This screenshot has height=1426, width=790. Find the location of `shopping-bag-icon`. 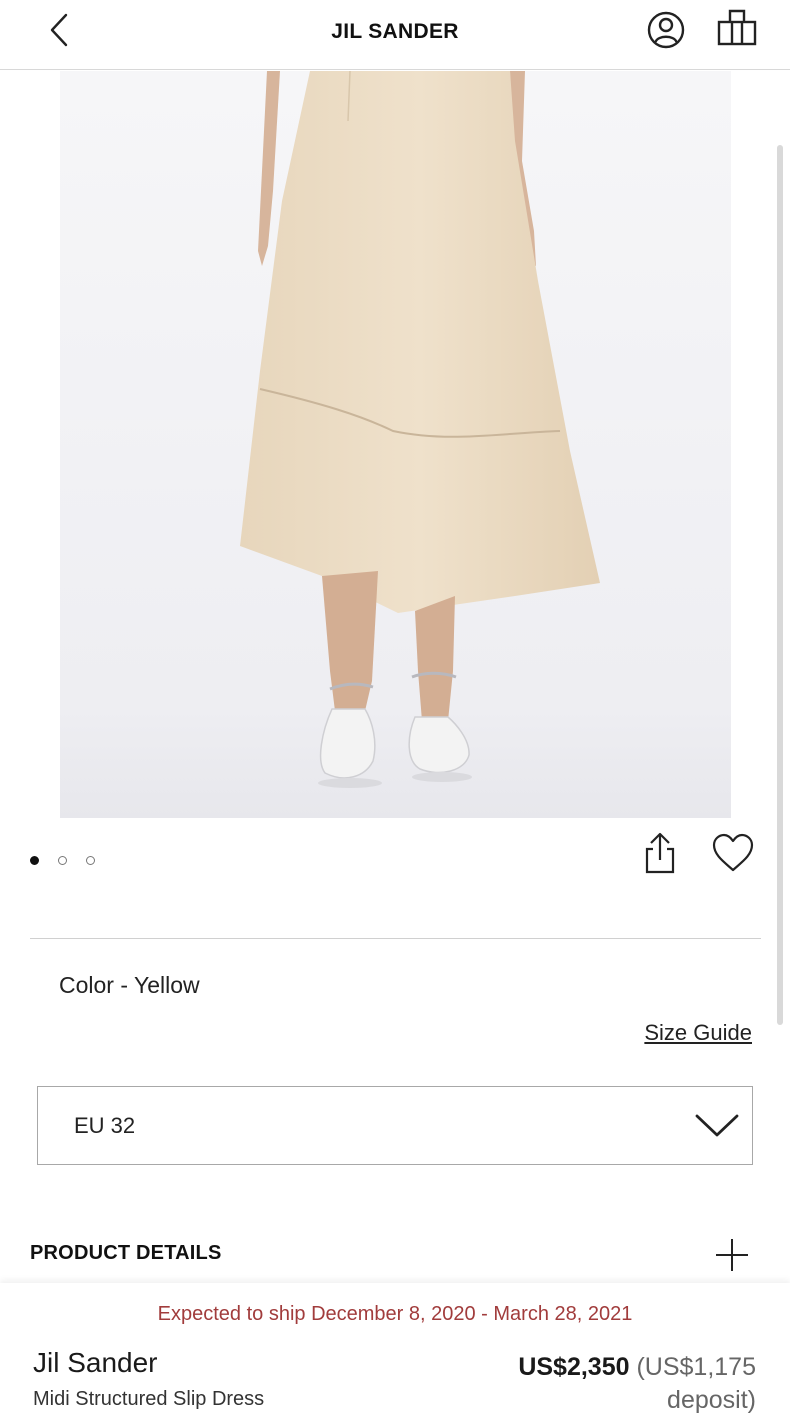

shopping-bag-icon is located at coordinates (737, 27).